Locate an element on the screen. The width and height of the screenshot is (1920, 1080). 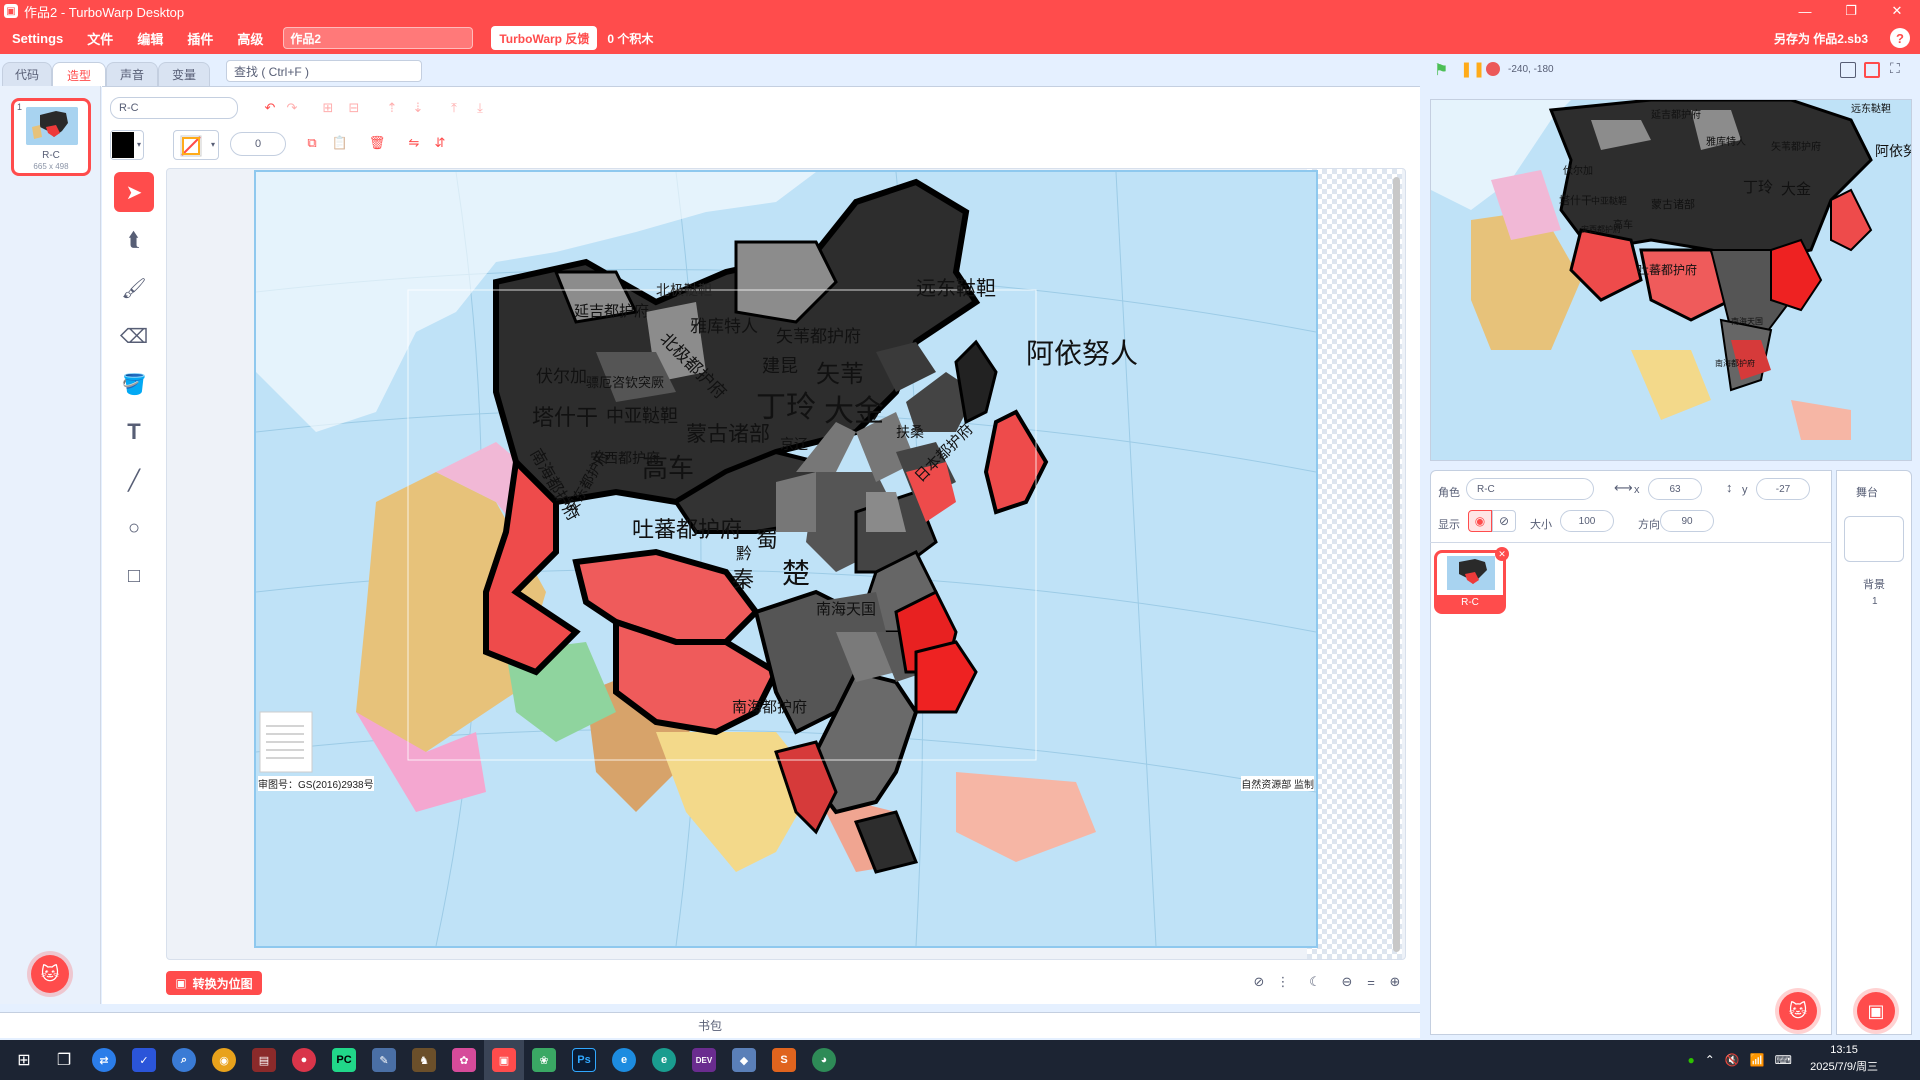
minimize-button: — is located at coordinates (1805, 11).